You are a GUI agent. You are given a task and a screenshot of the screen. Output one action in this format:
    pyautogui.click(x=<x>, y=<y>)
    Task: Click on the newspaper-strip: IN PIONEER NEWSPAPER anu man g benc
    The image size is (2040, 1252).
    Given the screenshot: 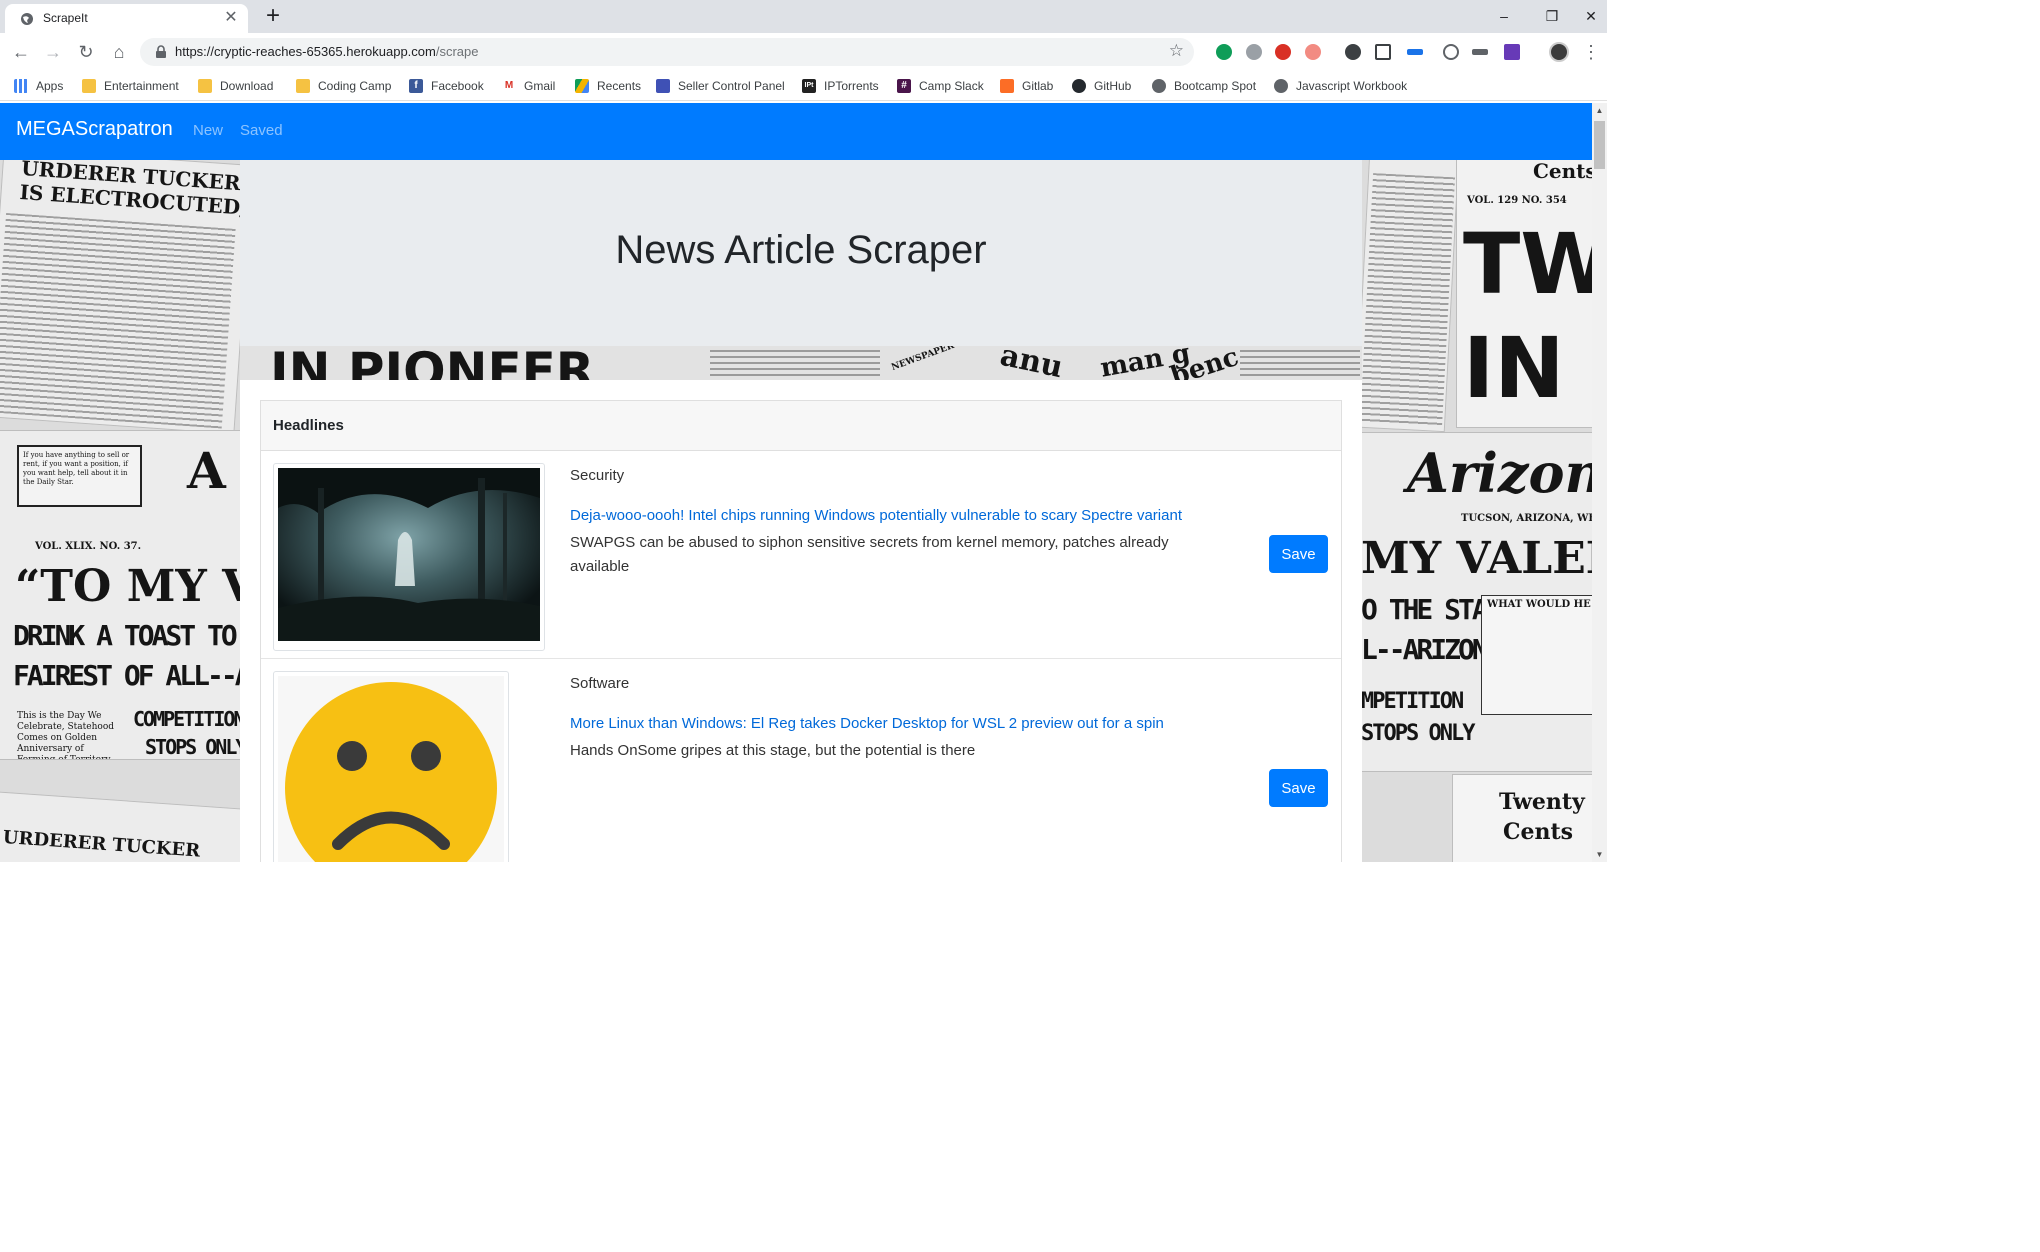 What is the action you would take?
    pyautogui.click(x=801, y=363)
    